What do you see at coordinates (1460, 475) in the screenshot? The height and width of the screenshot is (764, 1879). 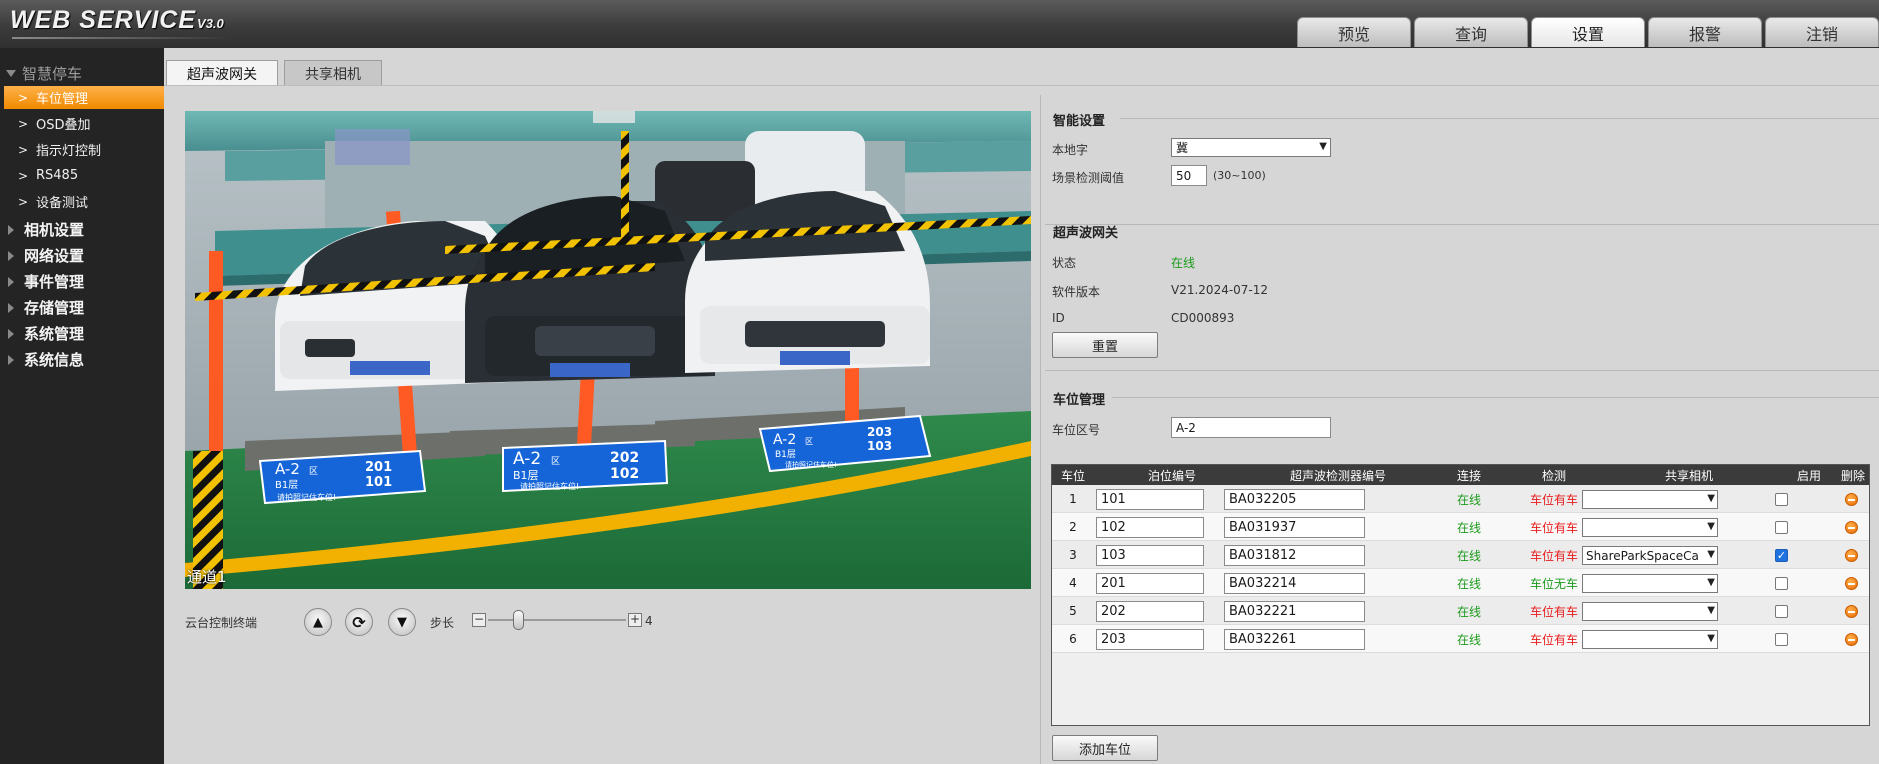 I see `table-header: 车位 泊位编号 超声波检测器编号 连接 检测 共享相机 启用 删除` at bounding box center [1460, 475].